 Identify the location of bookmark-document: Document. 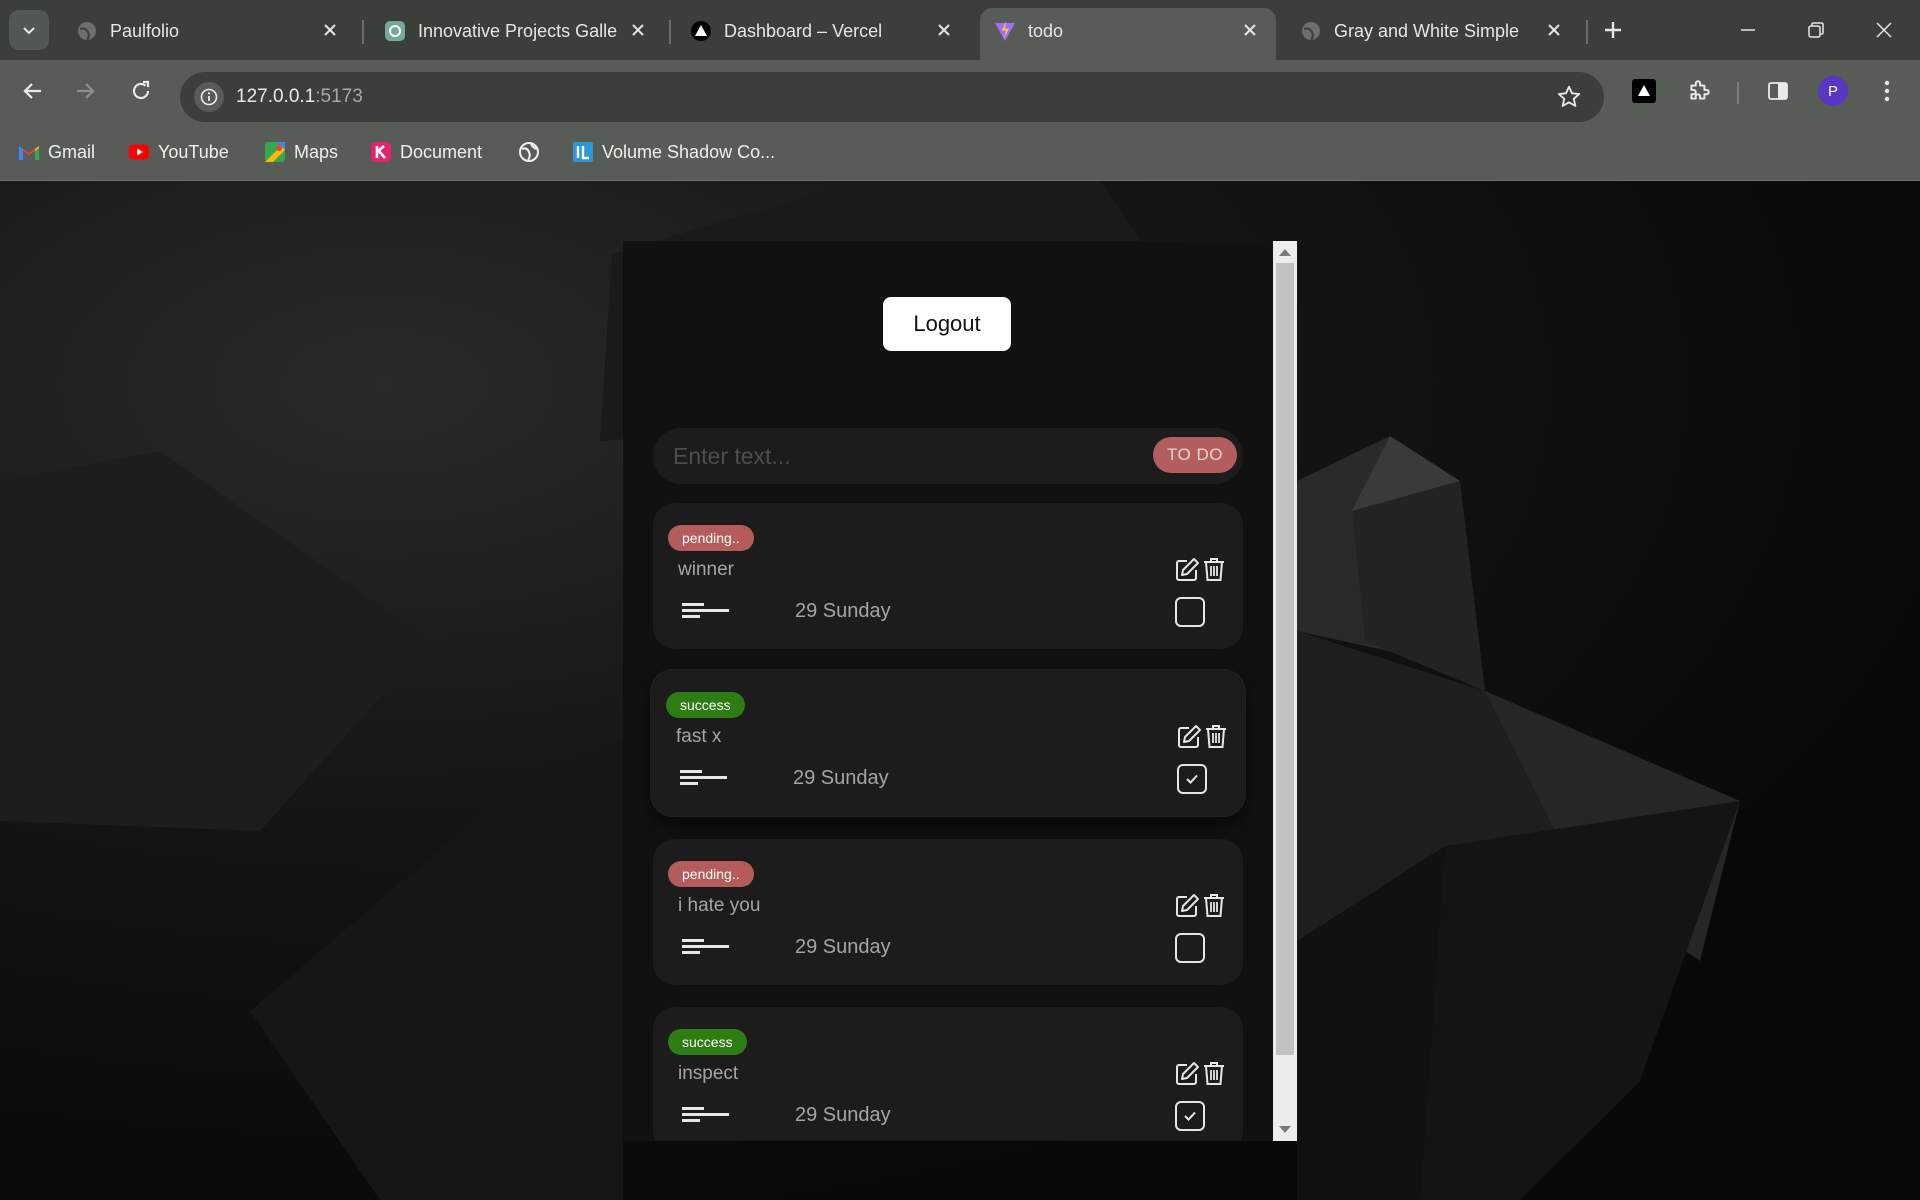
(426, 152).